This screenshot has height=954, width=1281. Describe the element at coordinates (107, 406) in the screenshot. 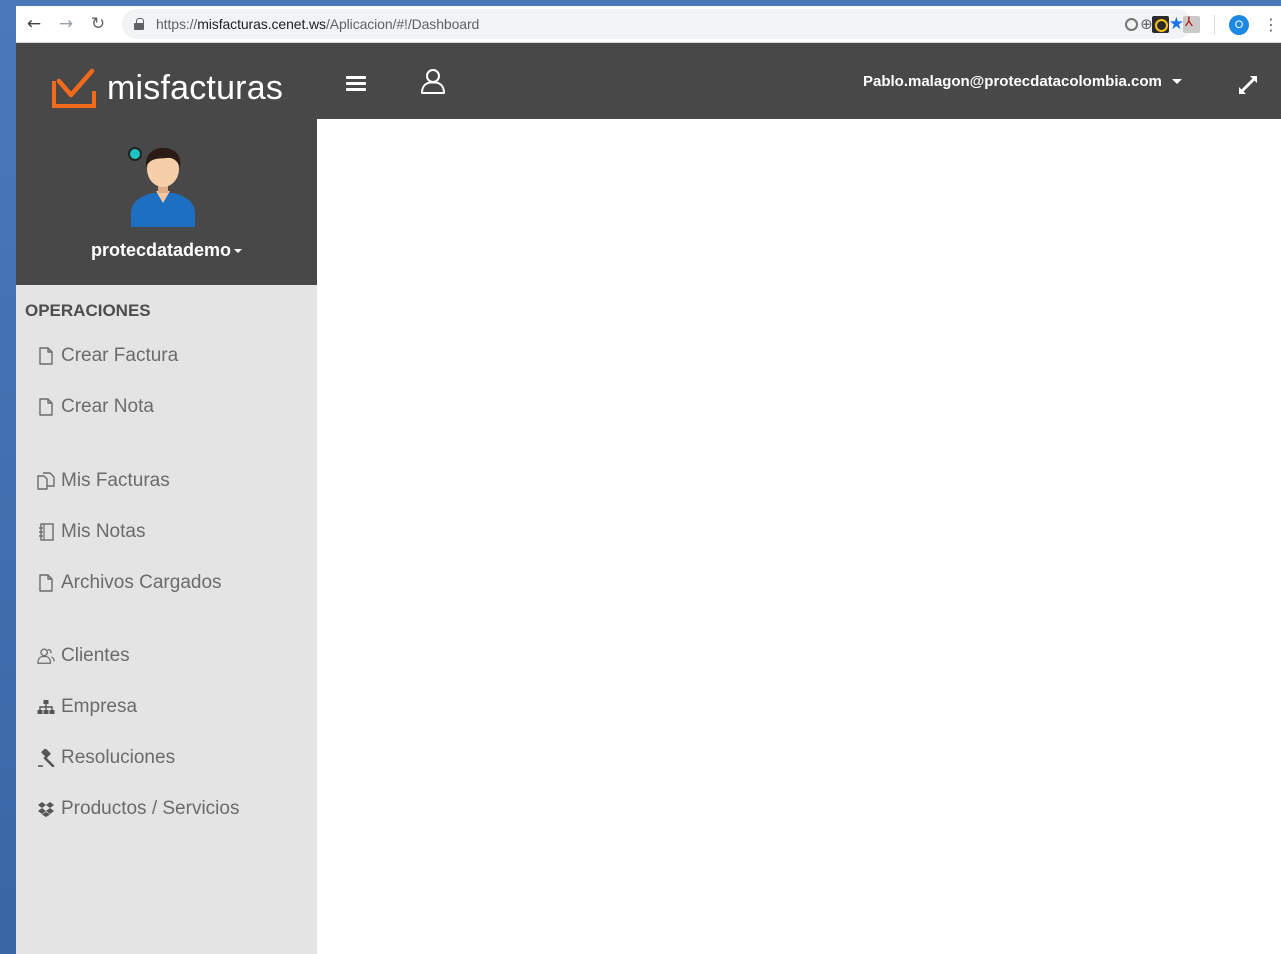

I see `sidebar-item-label: Crear Nota` at that location.